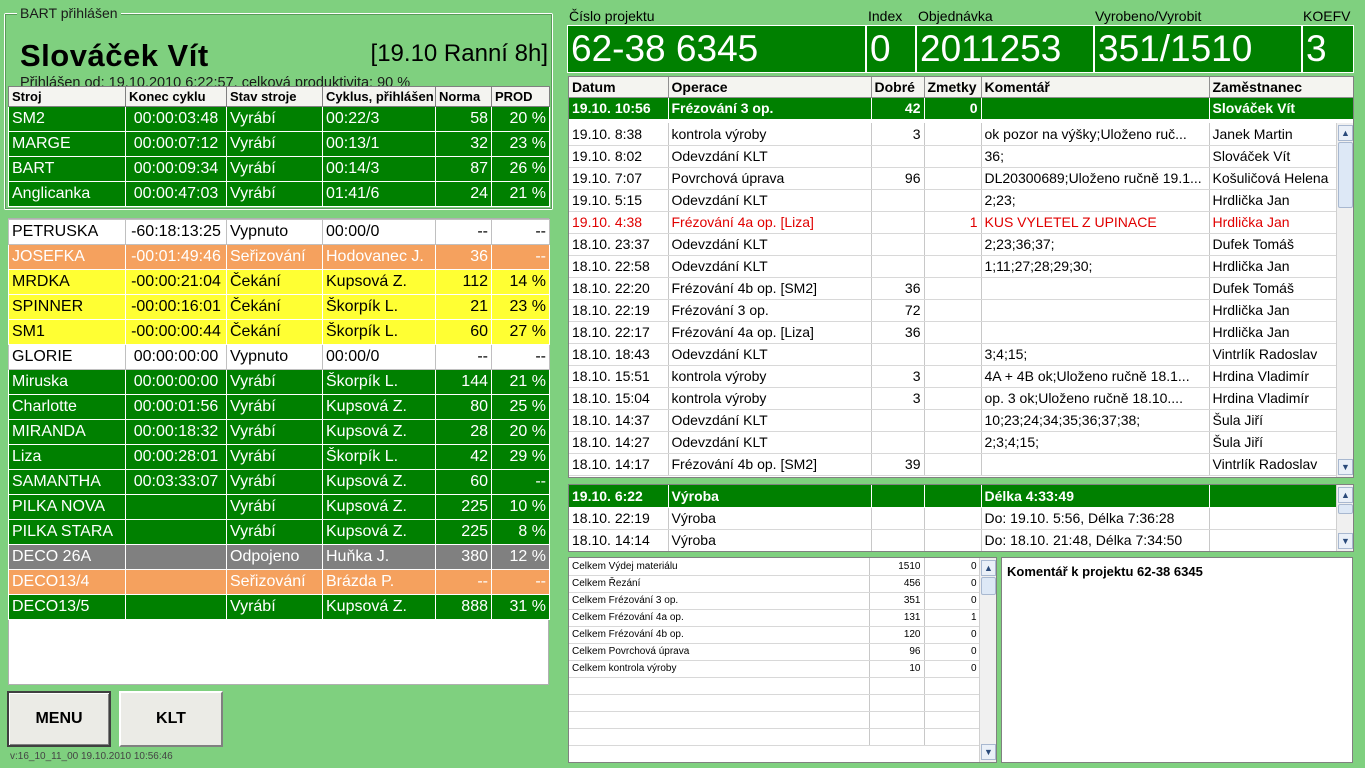  Describe the element at coordinates (987, 660) in the screenshot. I see `totals-scrollbar: ▲ ▼` at that location.